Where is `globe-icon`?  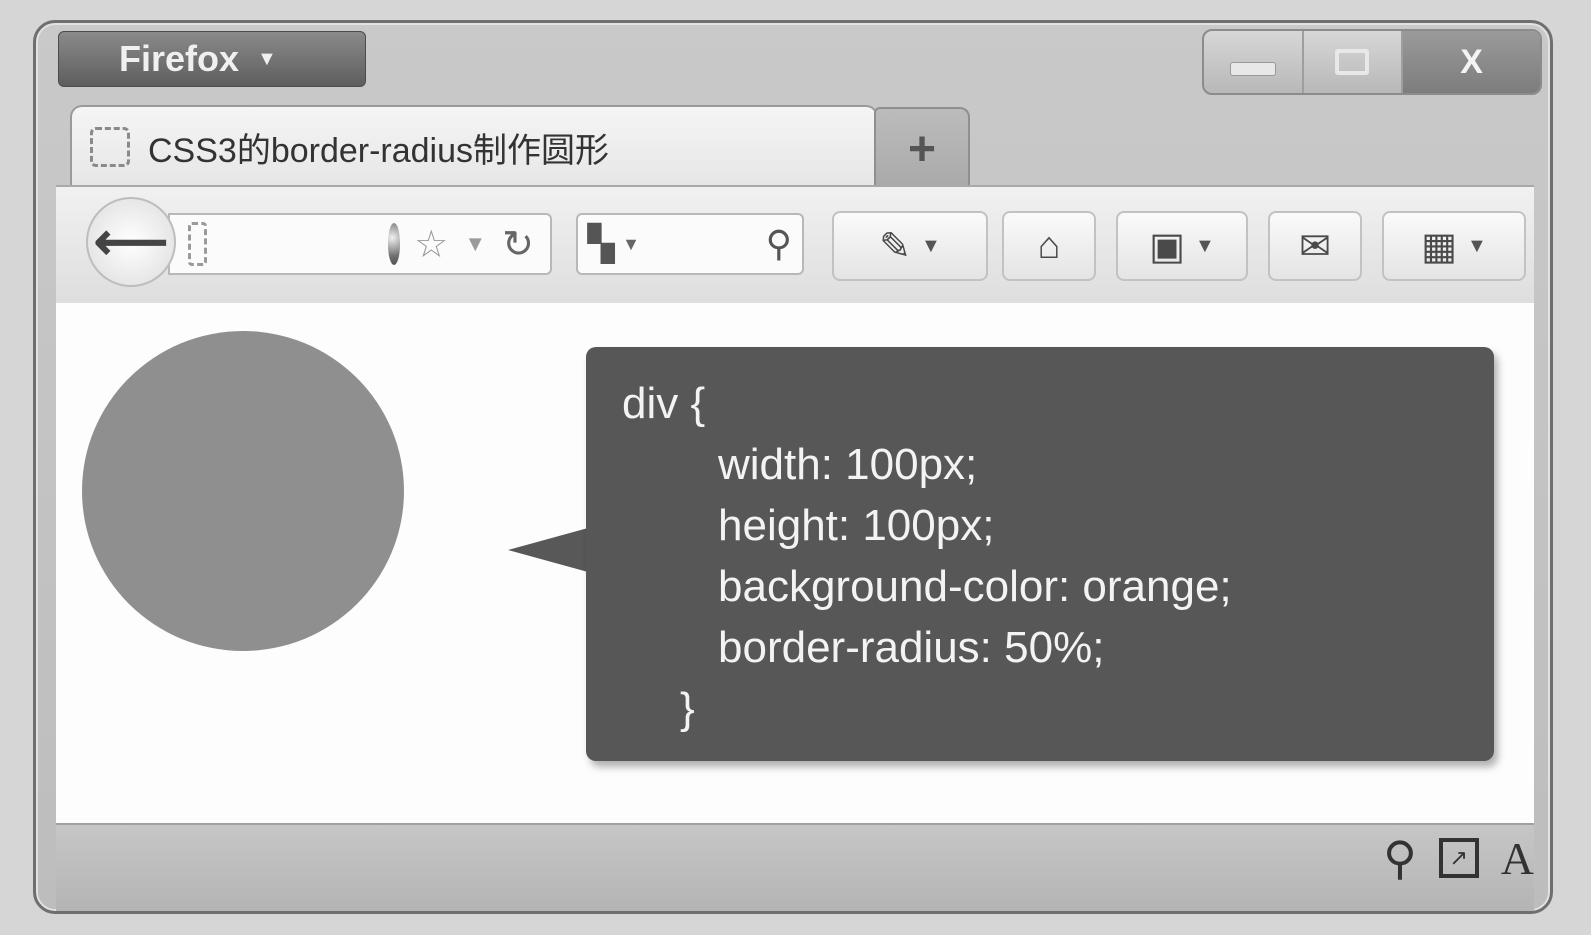 globe-icon is located at coordinates (394, 244).